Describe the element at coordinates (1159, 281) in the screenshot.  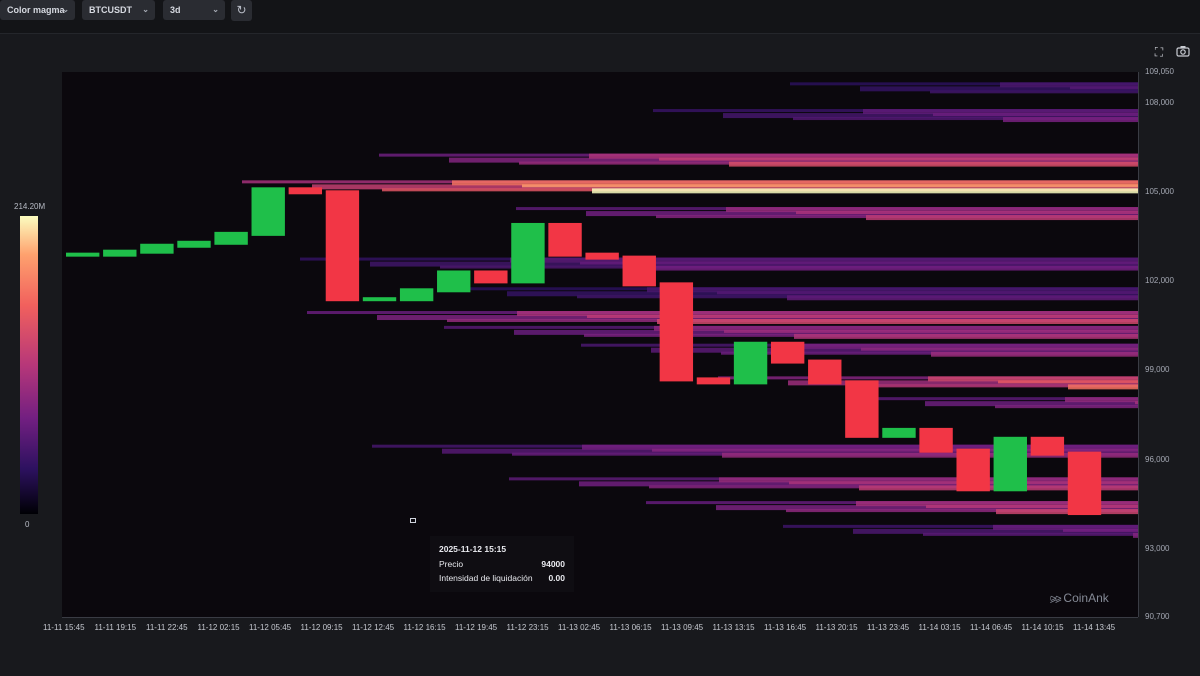
I see `y-tick-label: 102,000` at that location.